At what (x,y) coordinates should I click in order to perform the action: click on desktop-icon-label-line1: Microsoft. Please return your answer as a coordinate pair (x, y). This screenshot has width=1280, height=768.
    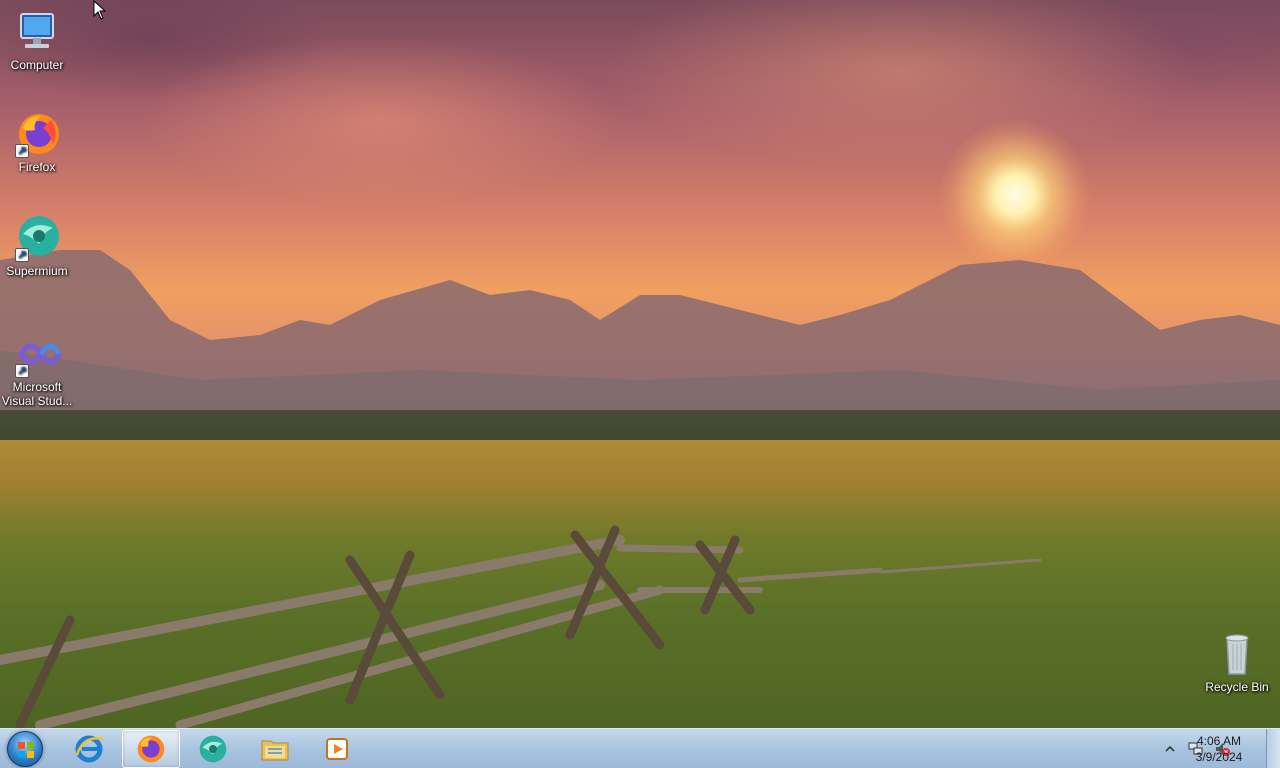
    Looking at the image, I should click on (37, 387).